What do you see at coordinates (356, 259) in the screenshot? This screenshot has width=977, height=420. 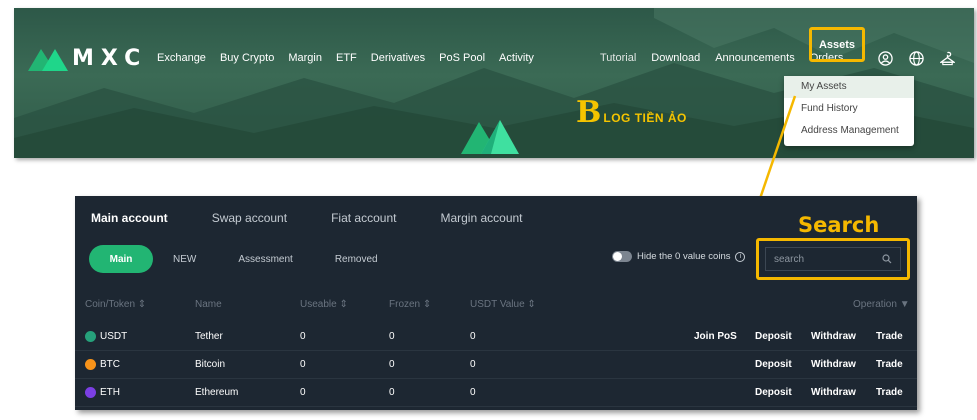 I see `subtab-removed: Removed` at bounding box center [356, 259].